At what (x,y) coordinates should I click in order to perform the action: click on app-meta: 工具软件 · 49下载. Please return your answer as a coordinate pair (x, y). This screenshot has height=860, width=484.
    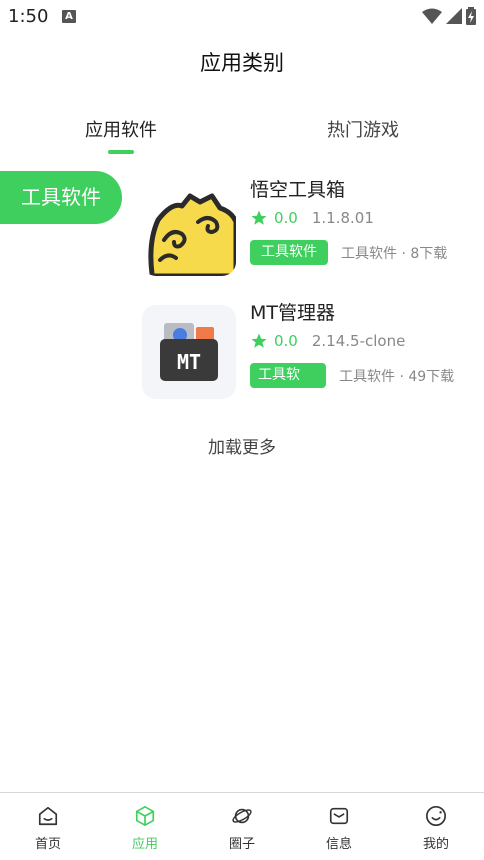
    Looking at the image, I should click on (397, 377).